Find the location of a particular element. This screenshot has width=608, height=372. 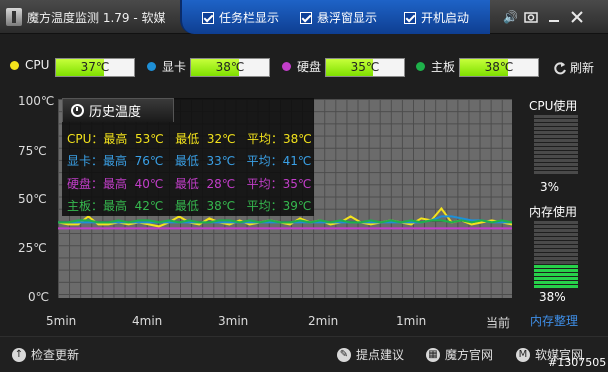

camera-icon is located at coordinates (531, 17).